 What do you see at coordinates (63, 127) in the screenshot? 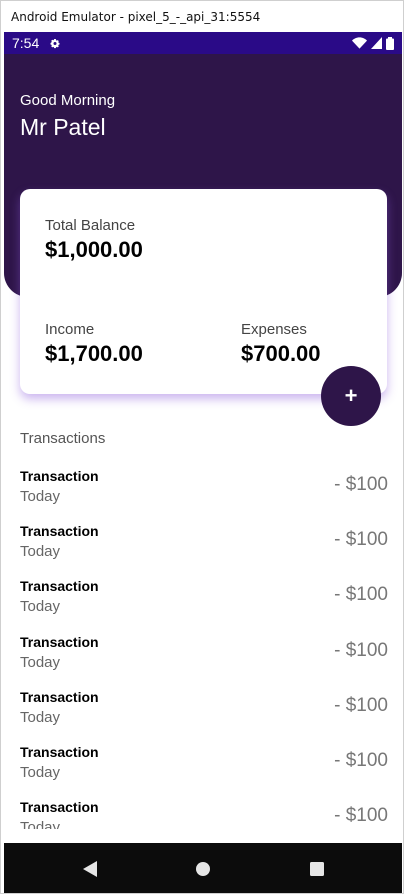
I see `user-name: Mr Patel` at bounding box center [63, 127].